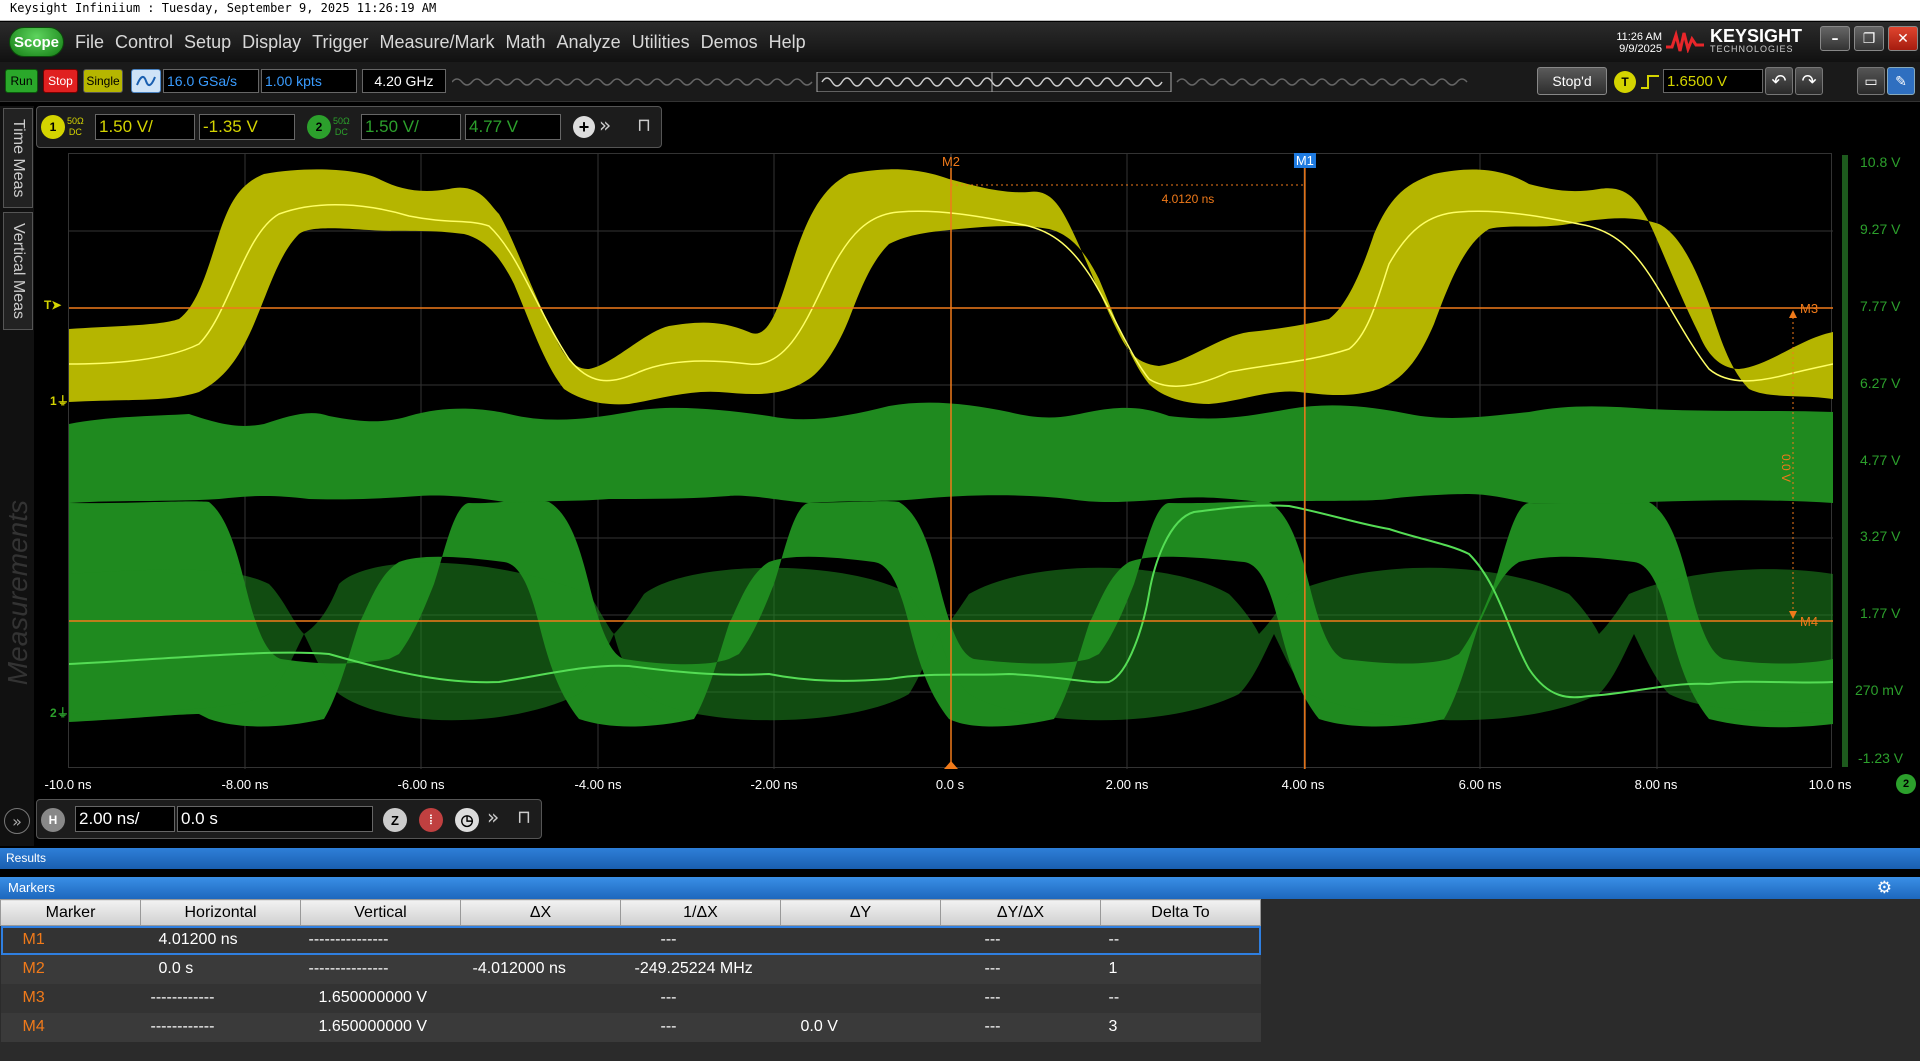  Describe the element at coordinates (53, 127) in the screenshot. I see `channel-1-badge: 1` at that location.